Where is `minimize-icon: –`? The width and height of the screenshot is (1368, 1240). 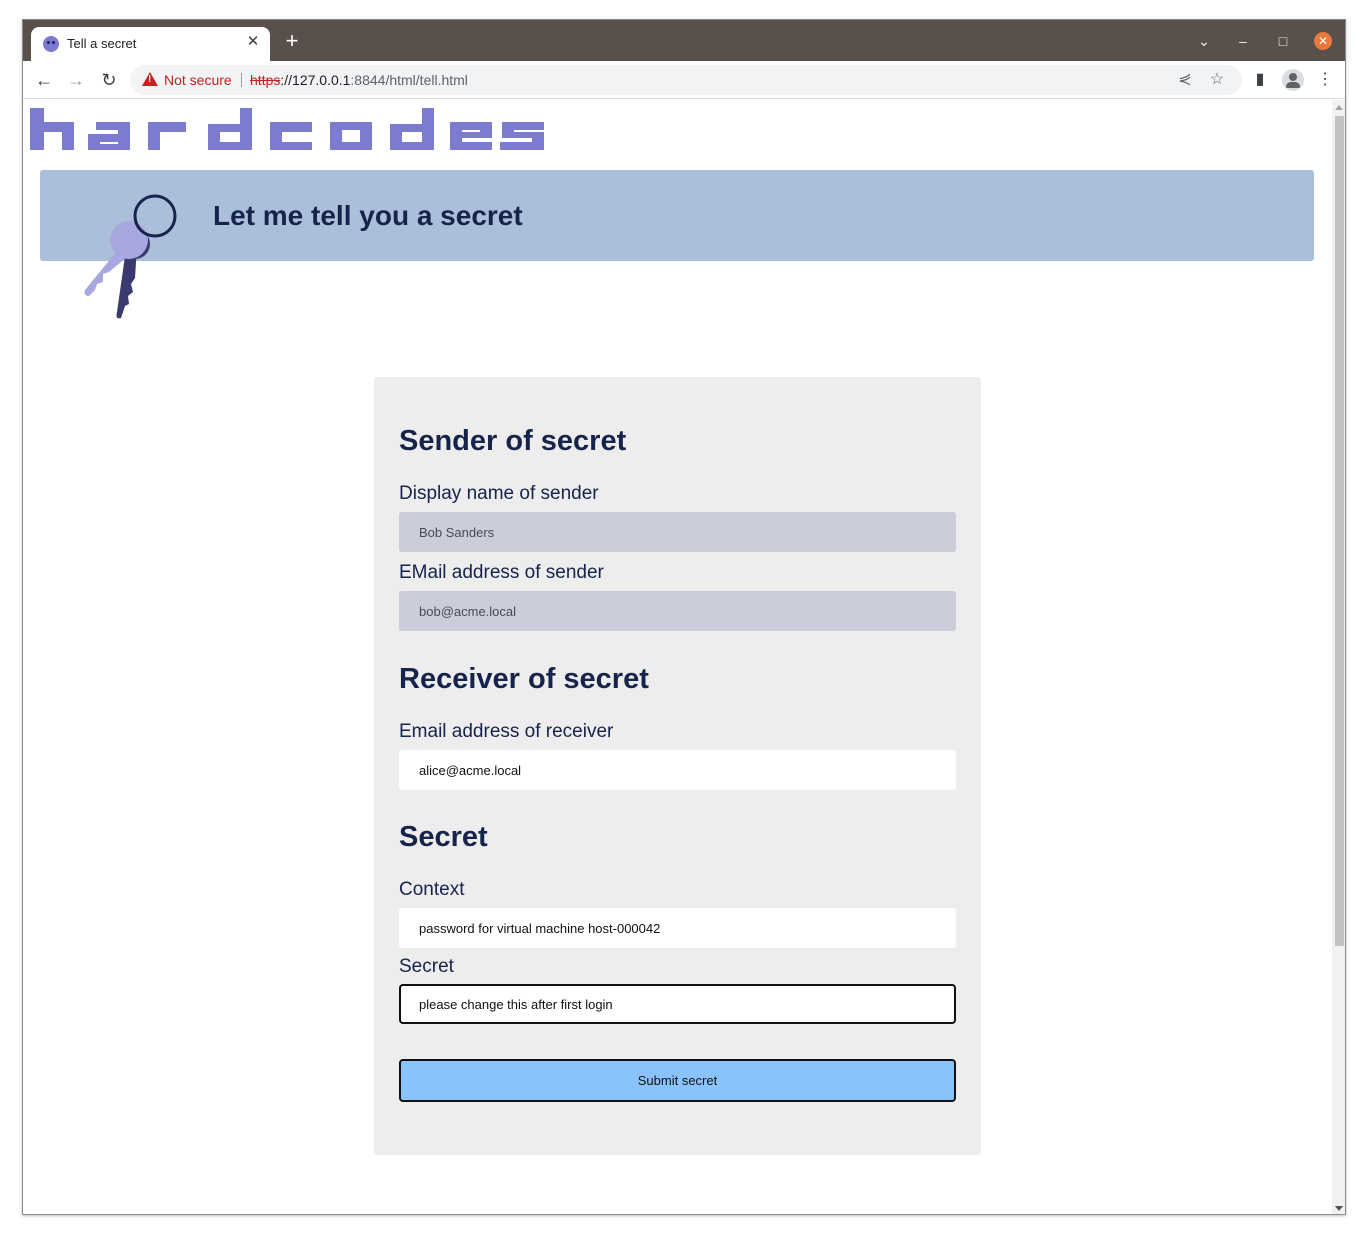 minimize-icon: – is located at coordinates (1243, 41).